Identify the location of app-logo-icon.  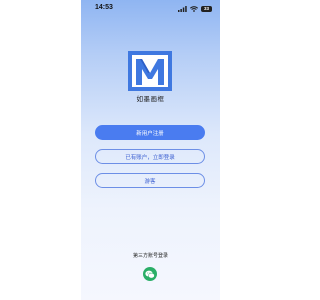
(150, 71).